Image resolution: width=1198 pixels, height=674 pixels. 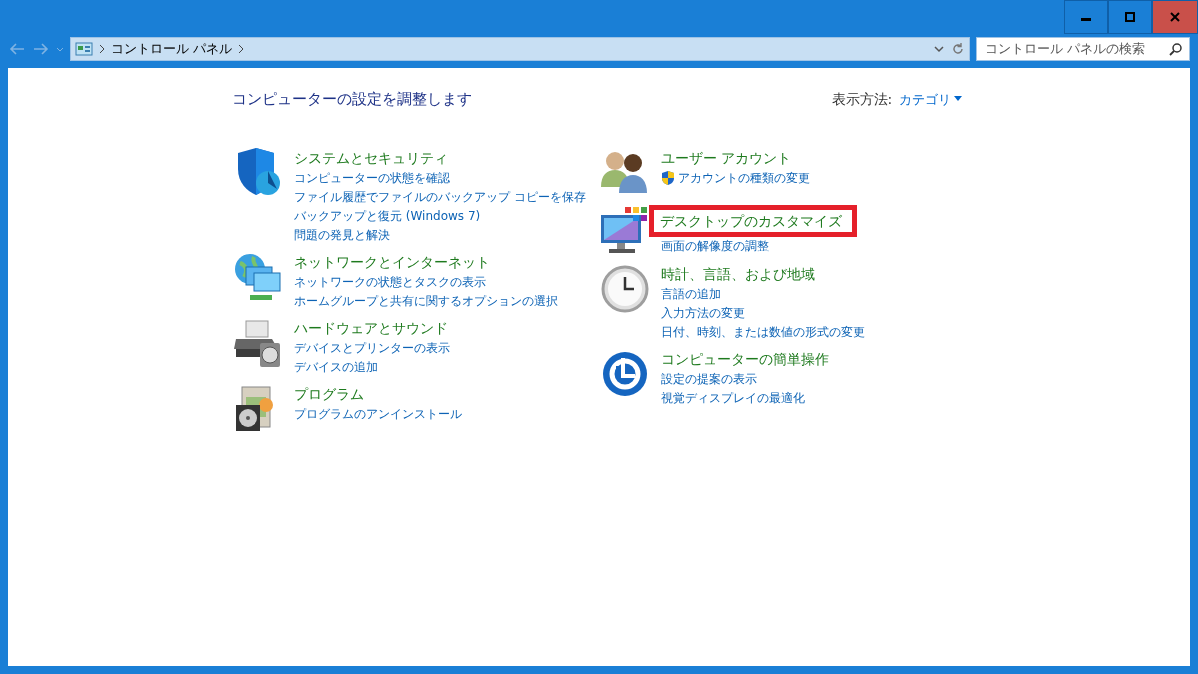 What do you see at coordinates (939, 49) in the screenshot?
I see `dropdown-icon` at bounding box center [939, 49].